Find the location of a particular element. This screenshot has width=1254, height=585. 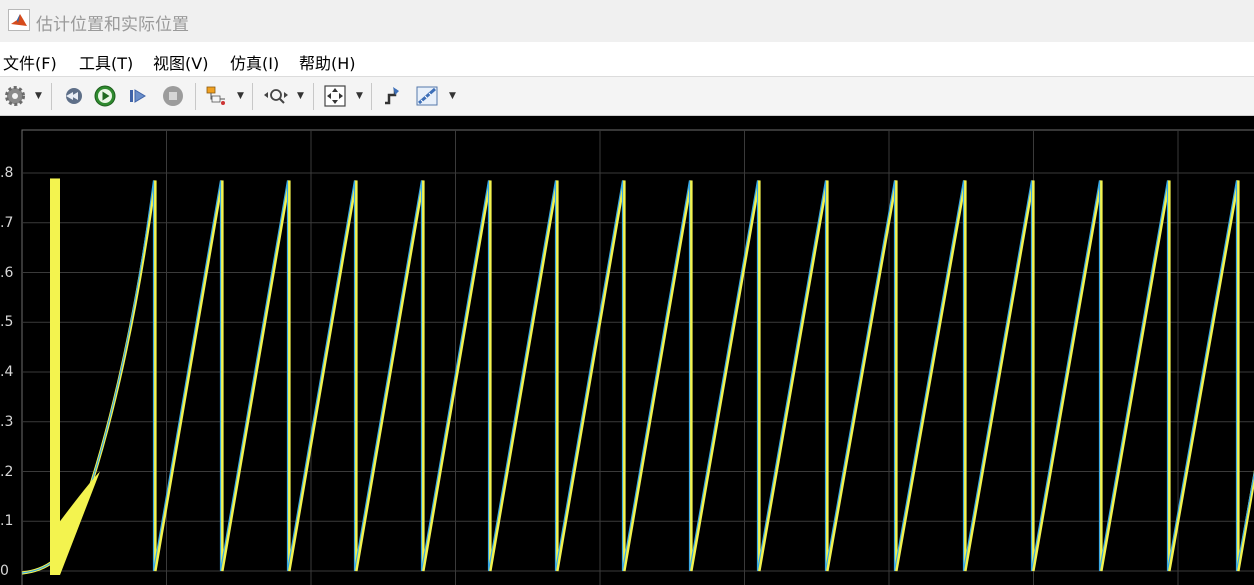

zoom-dropdown-icon: ▼ is located at coordinates (300, 96).